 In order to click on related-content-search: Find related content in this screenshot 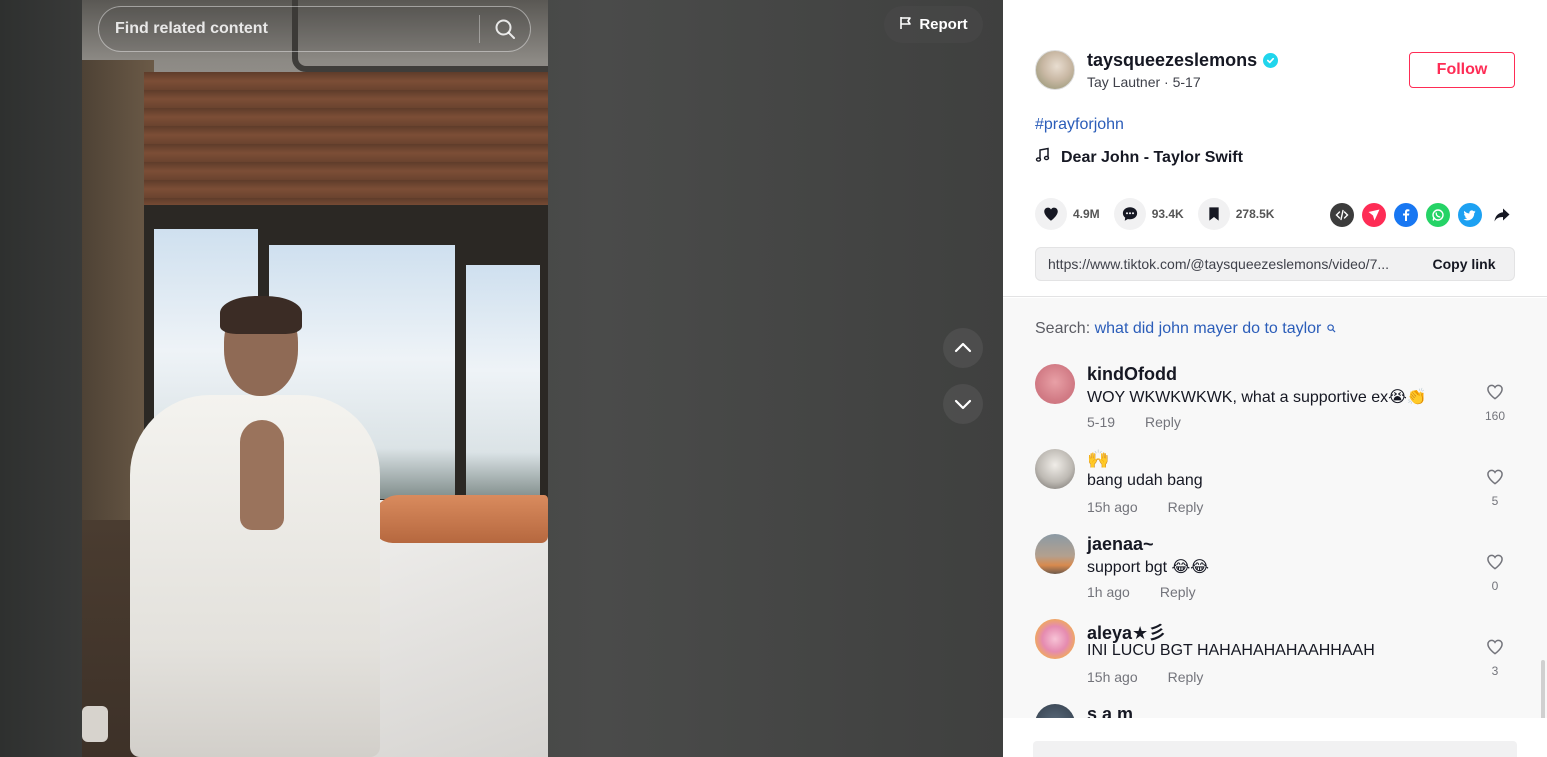, I will do `click(314, 29)`.